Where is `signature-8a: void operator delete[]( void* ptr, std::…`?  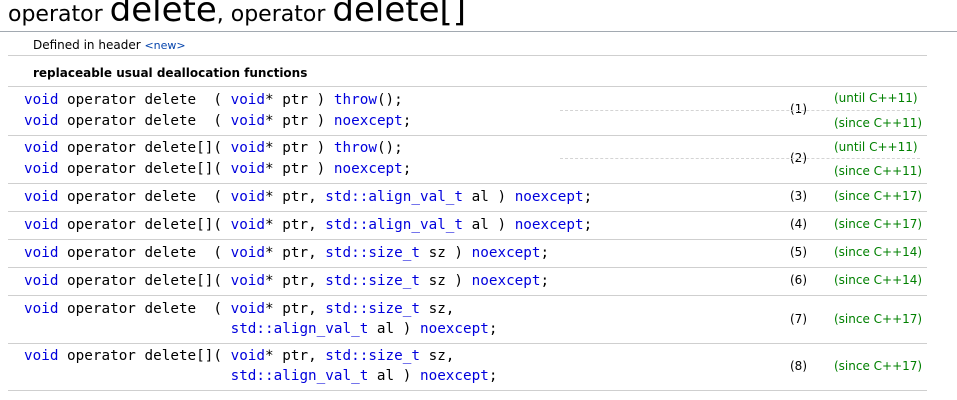
signature-8a: void operator delete[]( void* ptr, std::… is located at coordinates (239, 356).